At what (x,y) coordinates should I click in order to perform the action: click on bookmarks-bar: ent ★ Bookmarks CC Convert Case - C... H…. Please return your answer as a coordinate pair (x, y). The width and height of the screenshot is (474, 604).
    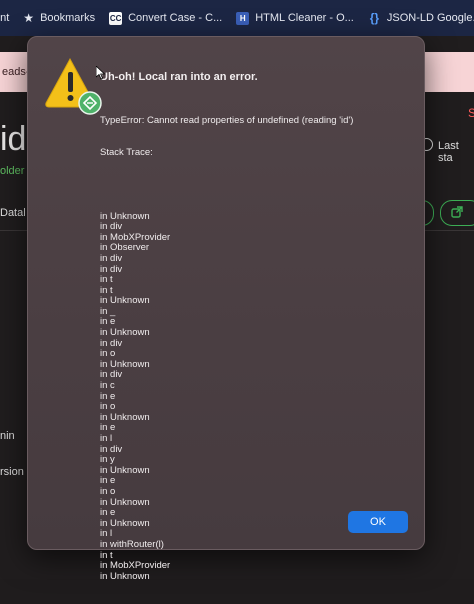
    Looking at the image, I should click on (237, 18).